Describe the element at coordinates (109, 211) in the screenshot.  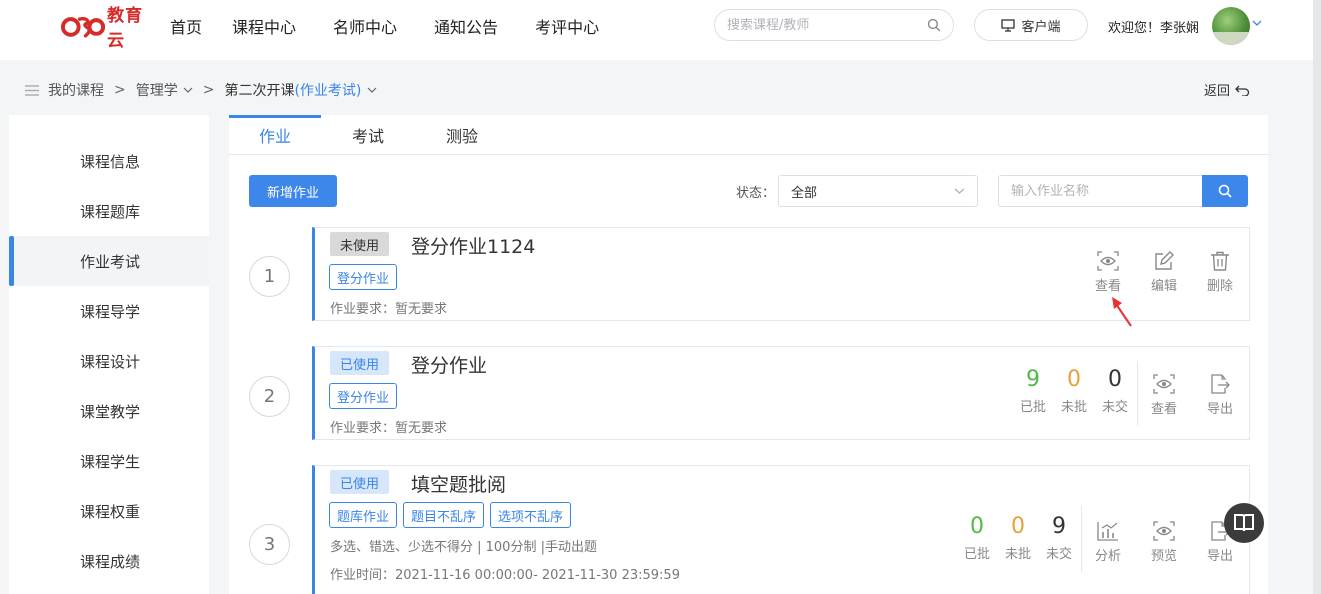
I see `sidebar-item-question-bank: 课程题库` at that location.